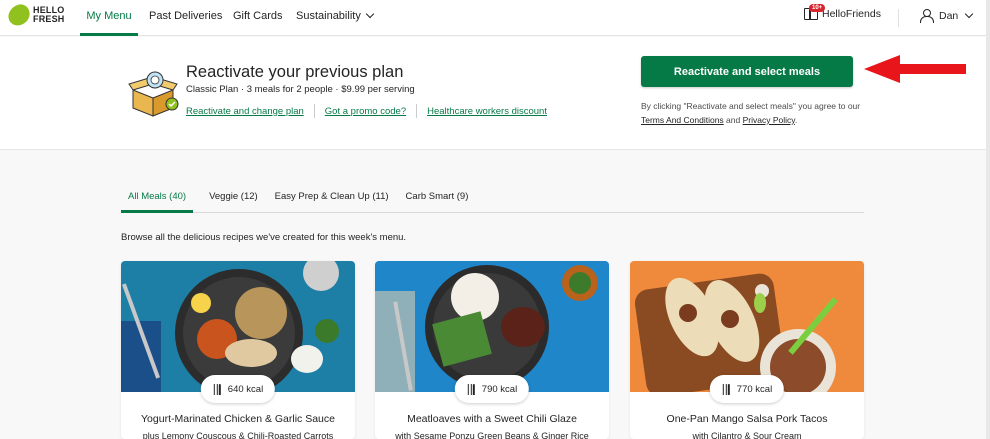  What do you see at coordinates (245, 111) in the screenshot?
I see `reactivate-change-plan-link: Reactivate and change plan` at bounding box center [245, 111].